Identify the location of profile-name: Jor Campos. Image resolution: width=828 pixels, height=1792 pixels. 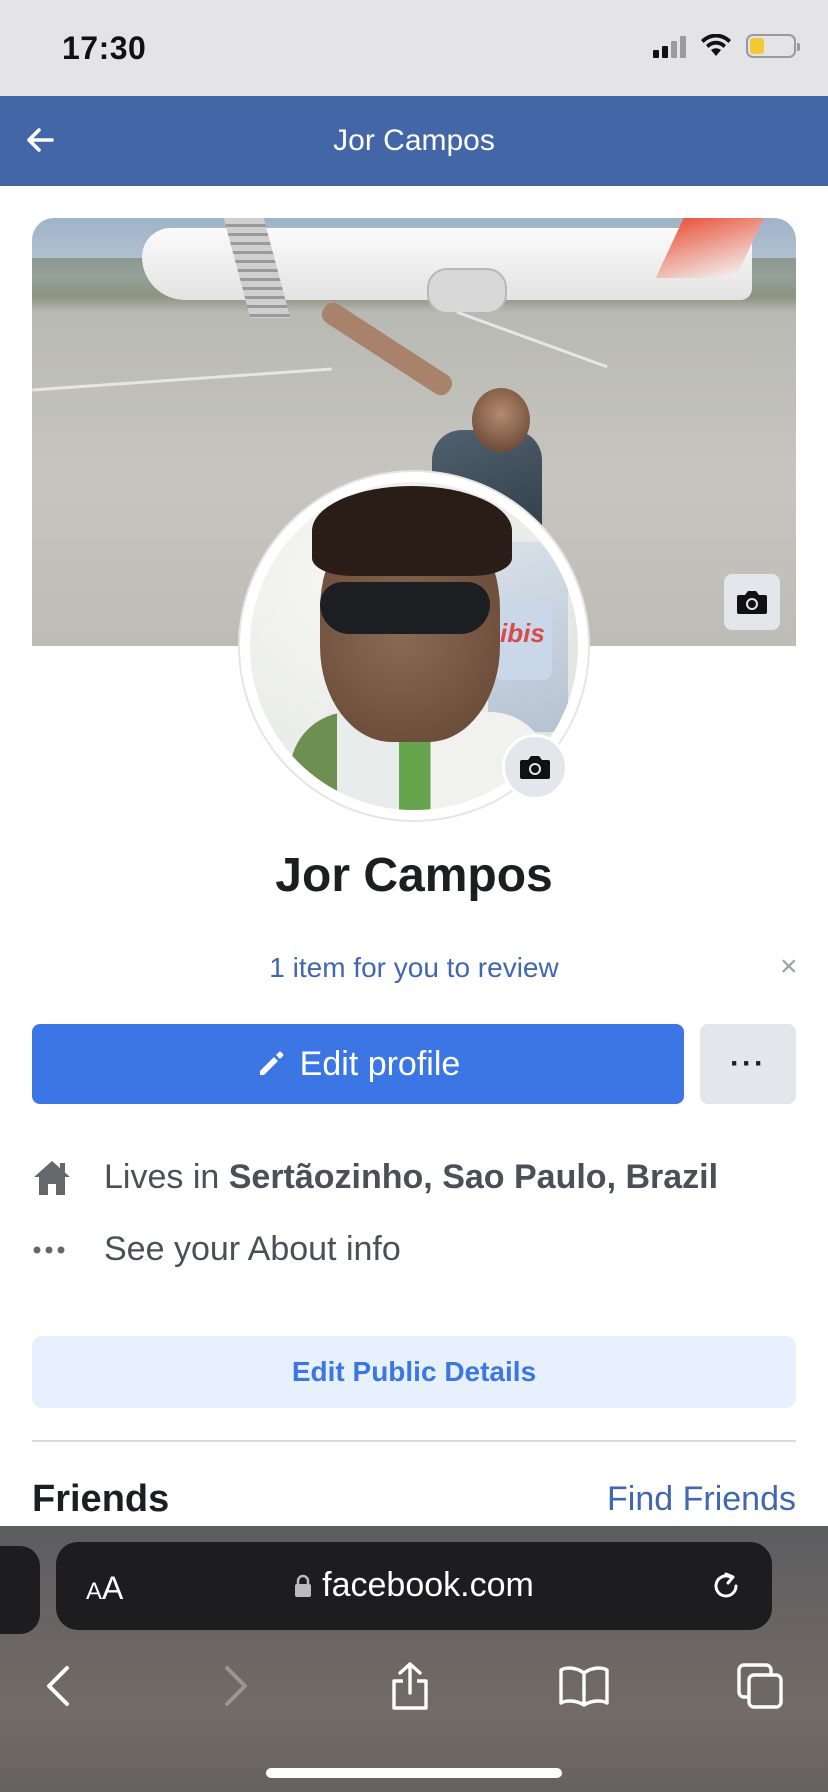
(414, 875).